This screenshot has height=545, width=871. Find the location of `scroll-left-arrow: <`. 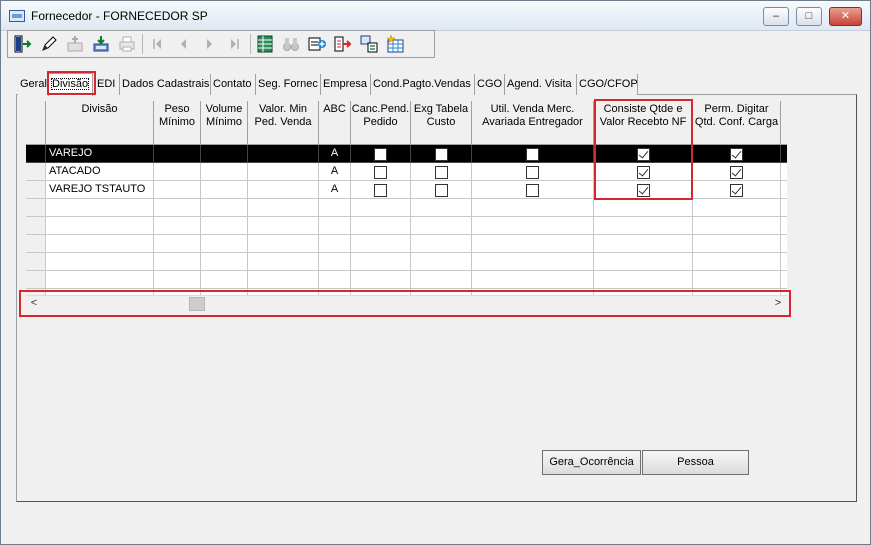

scroll-left-arrow: < is located at coordinates (34, 304).